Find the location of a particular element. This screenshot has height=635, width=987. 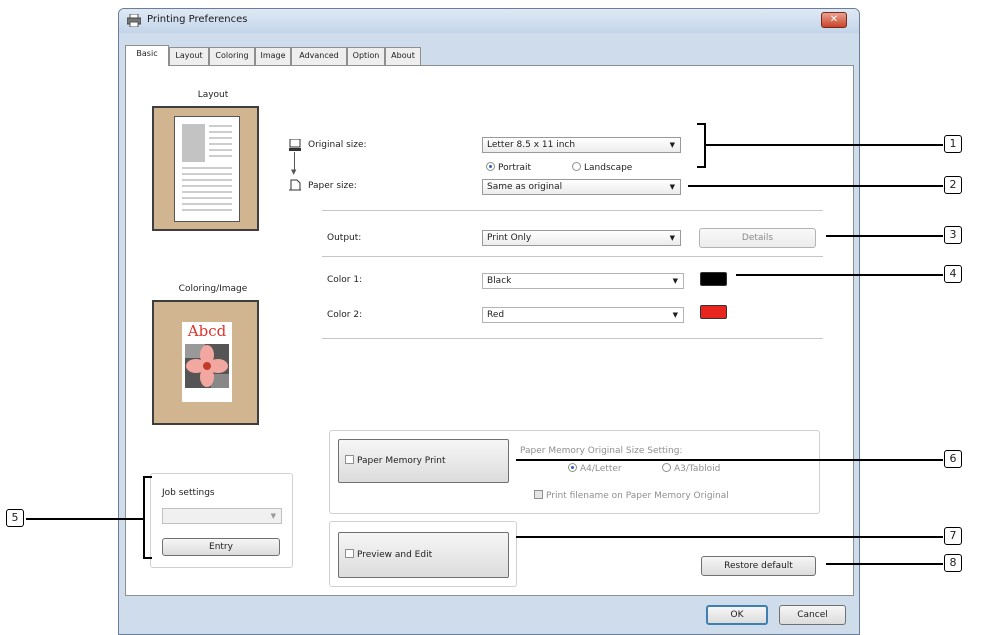

entry-button: Entry is located at coordinates (221, 547).